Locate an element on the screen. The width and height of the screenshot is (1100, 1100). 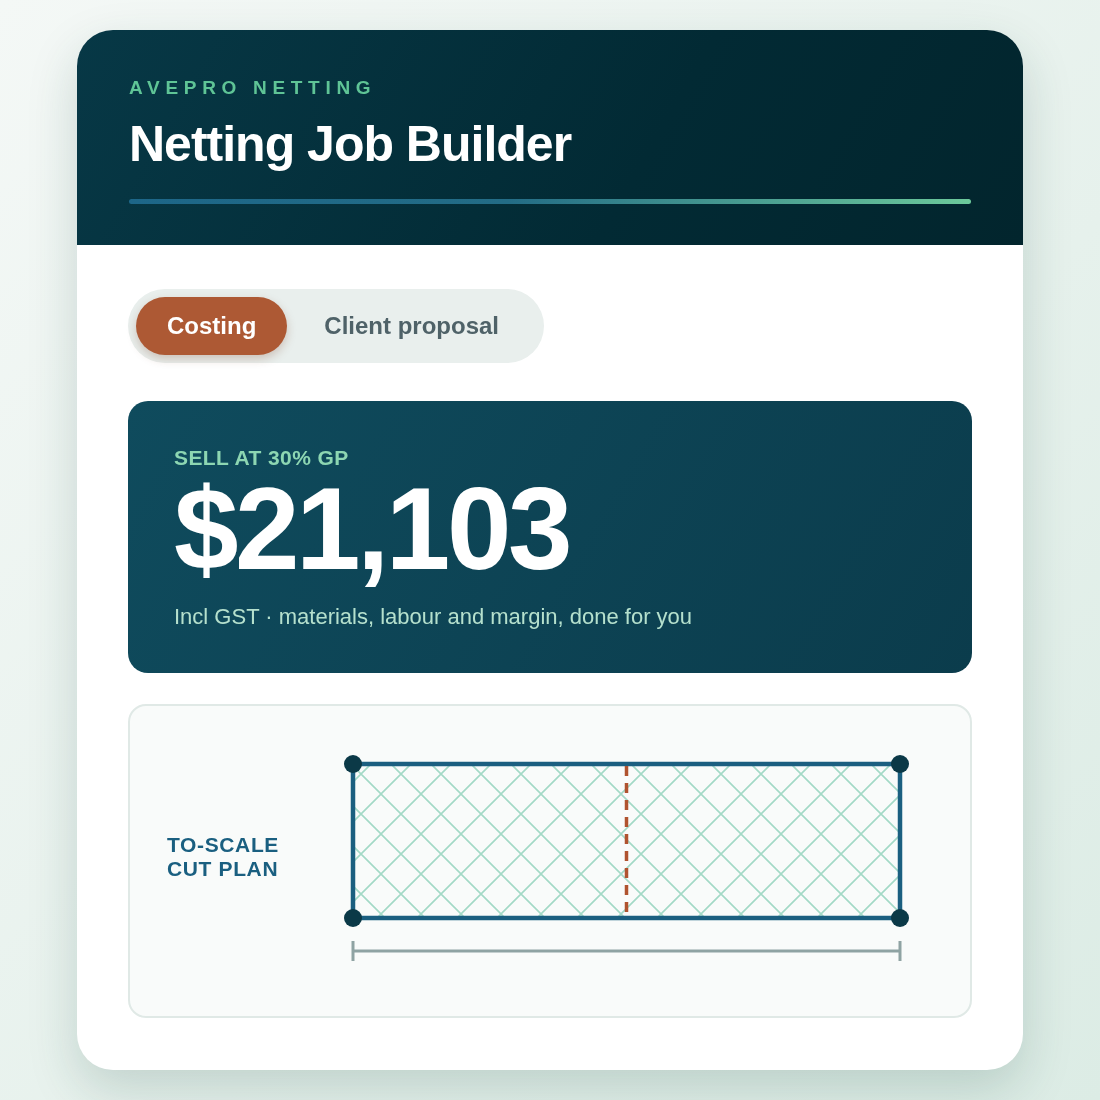
page-title: Netting Job Builder is located at coordinates (350, 144).